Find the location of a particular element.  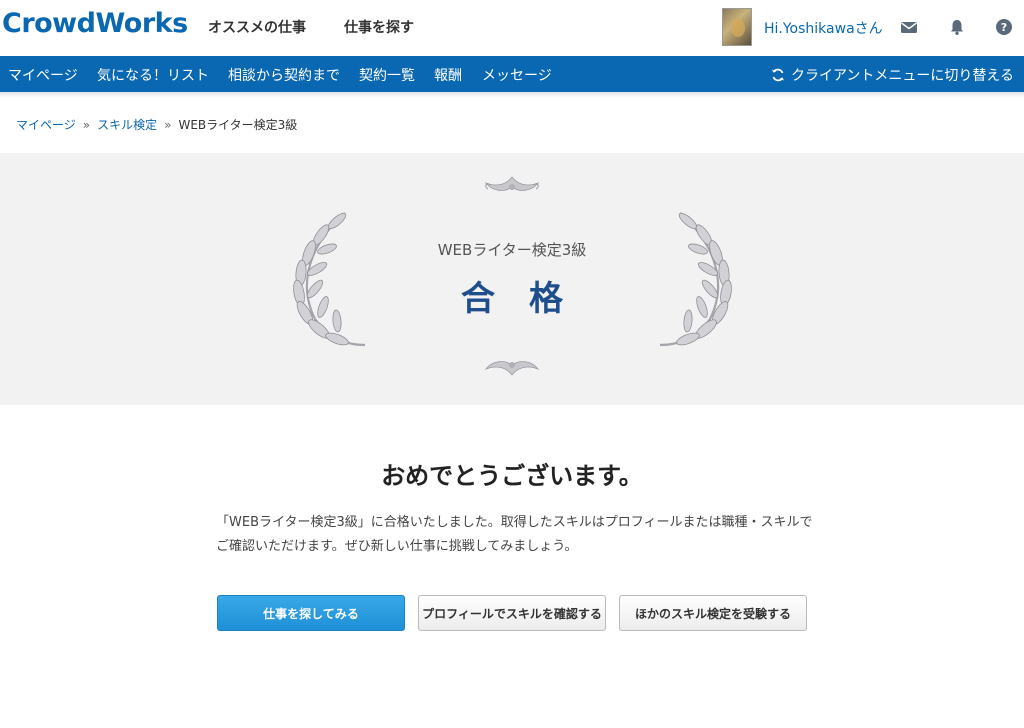

subnav-contracts: 契約一覧 is located at coordinates (387, 75).